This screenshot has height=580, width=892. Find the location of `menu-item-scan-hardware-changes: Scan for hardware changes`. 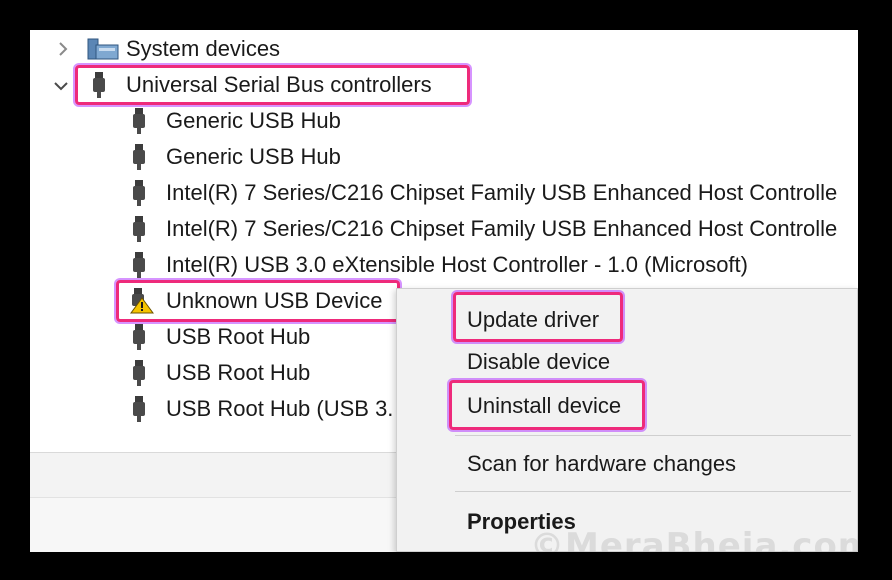

menu-item-scan-hardware-changes: Scan for hardware changes is located at coordinates (601, 464).